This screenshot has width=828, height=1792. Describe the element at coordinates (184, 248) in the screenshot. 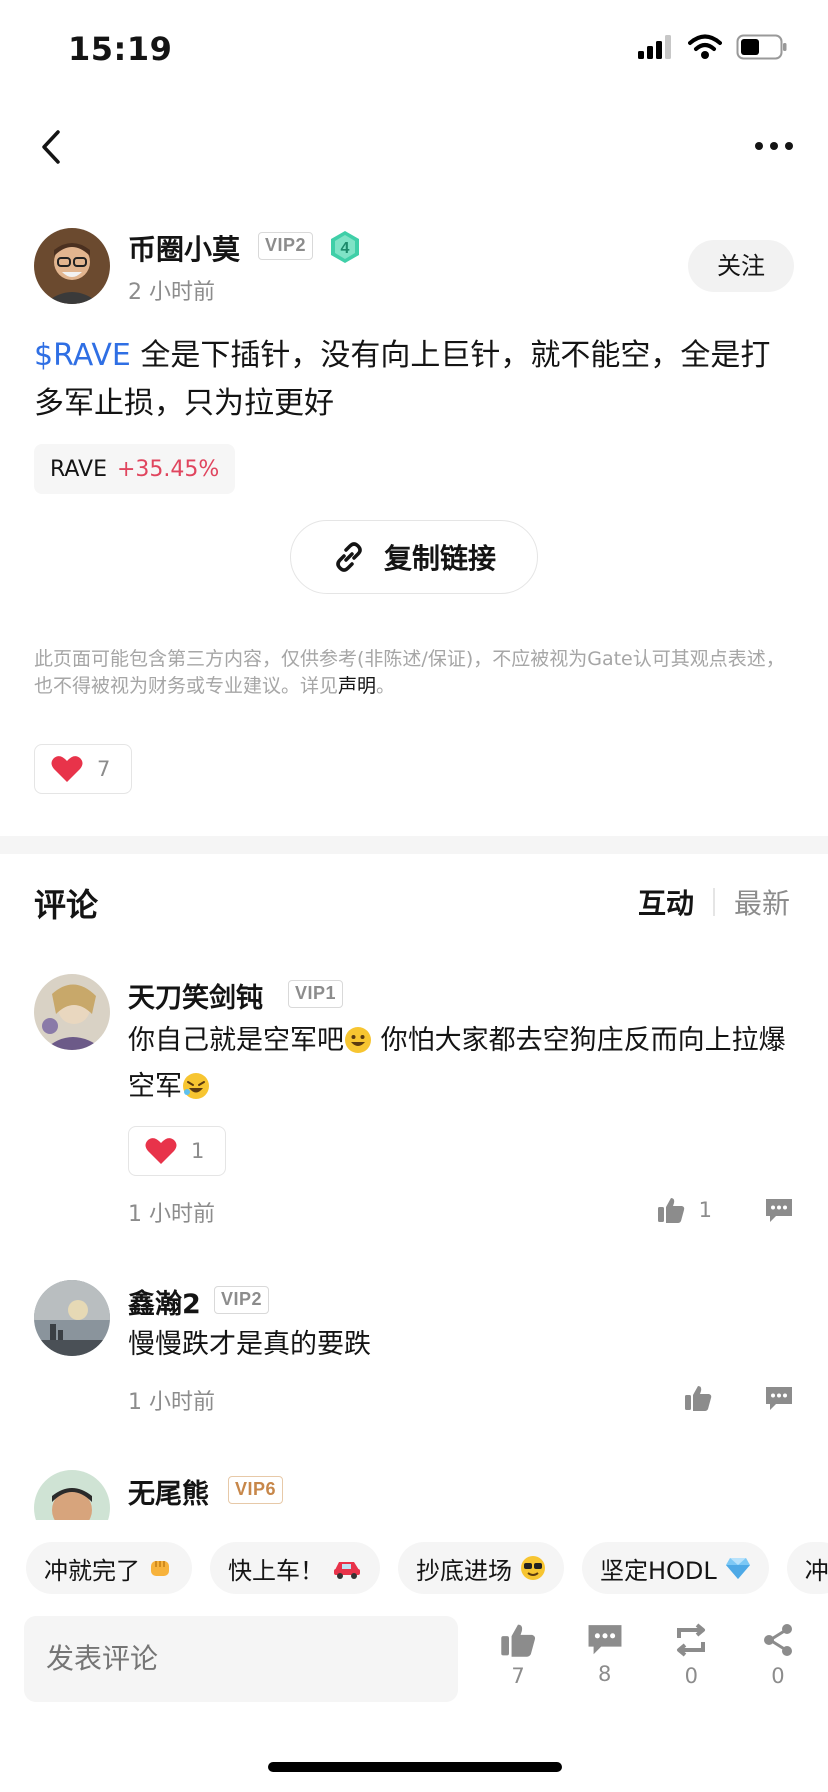

I see `author-name: 币圈小莫` at that location.